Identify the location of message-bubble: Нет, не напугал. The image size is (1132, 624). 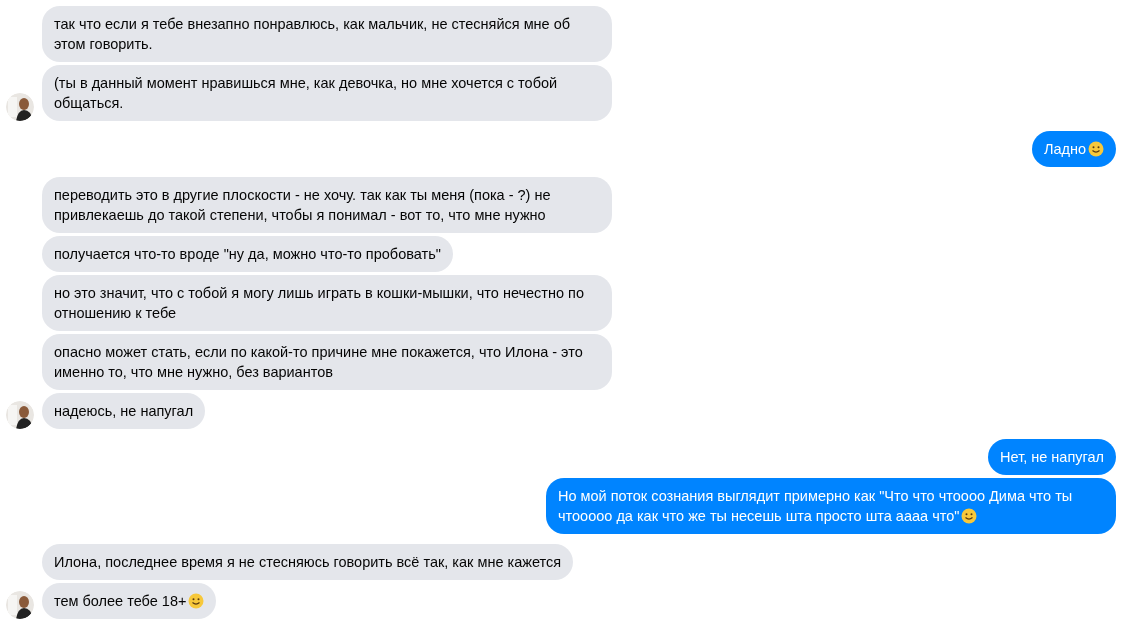
(1052, 457).